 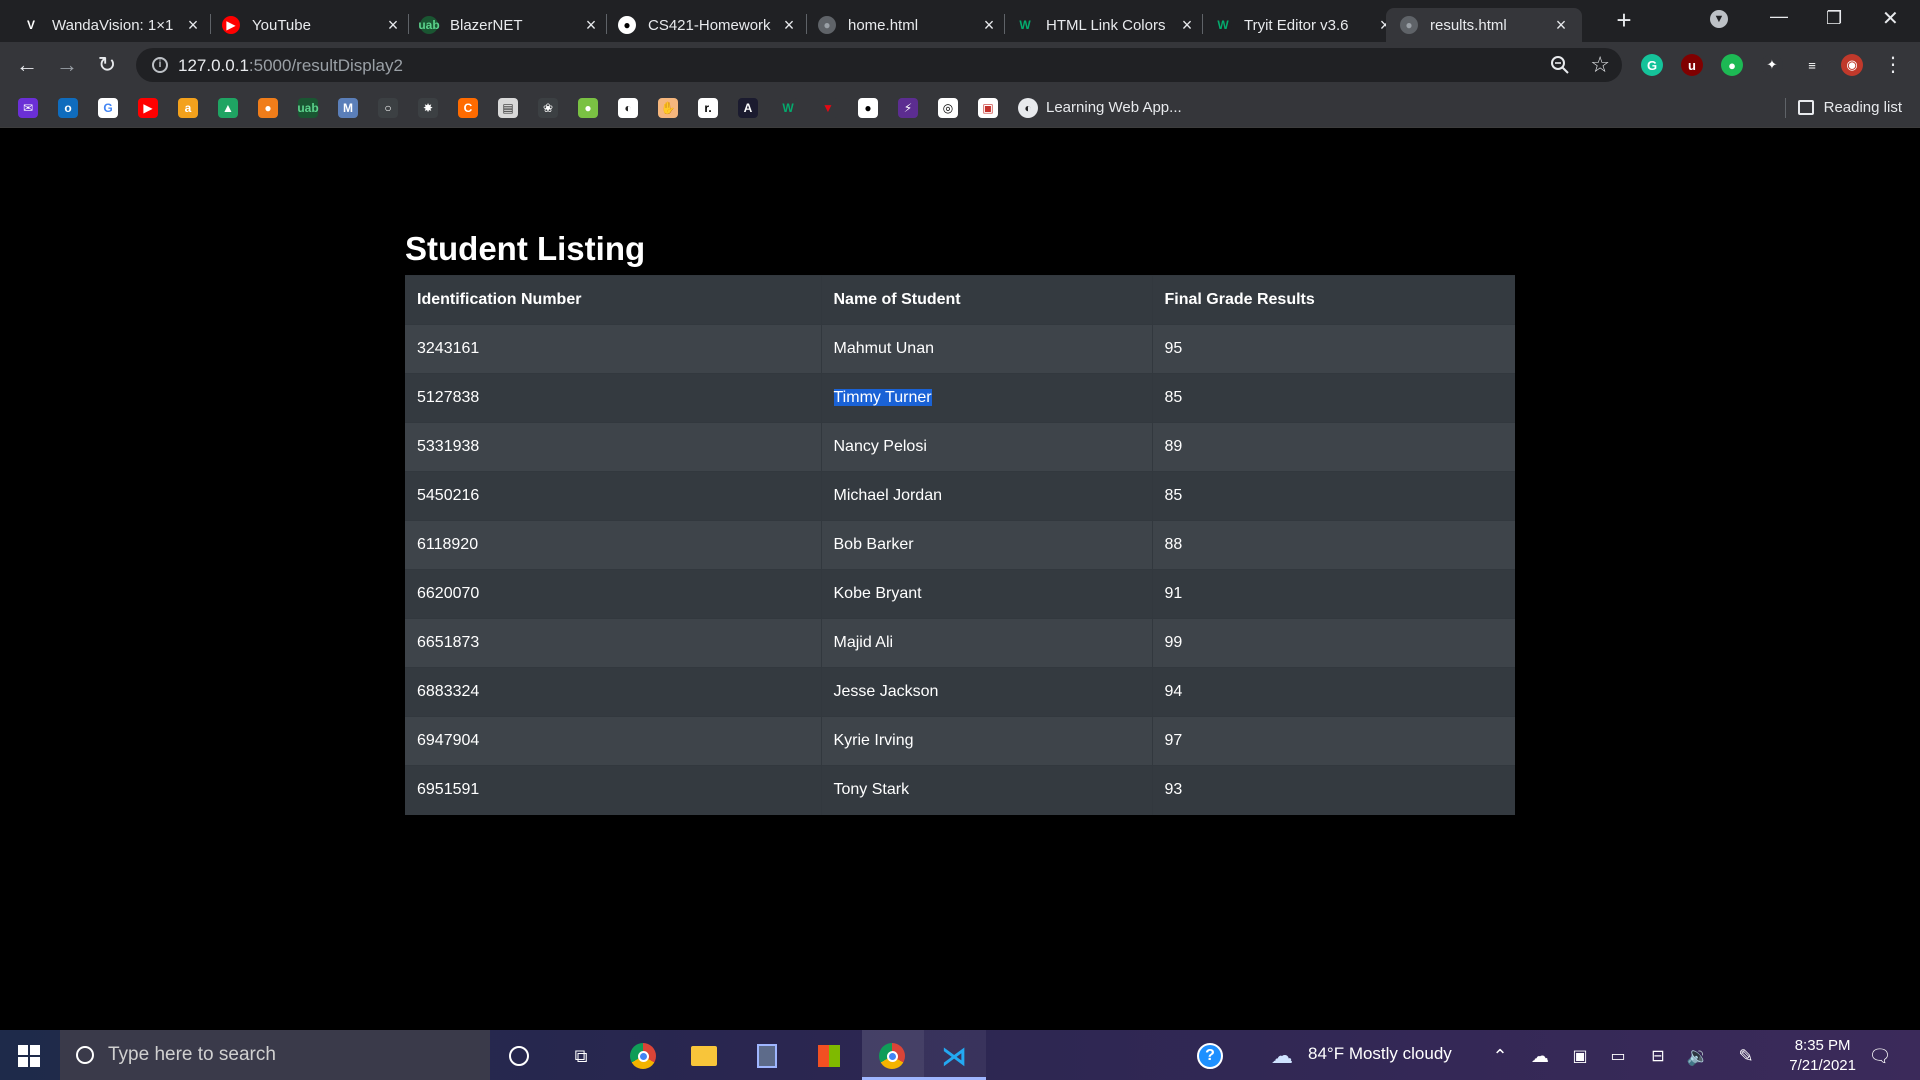 What do you see at coordinates (228, 108) in the screenshot?
I see `bookmark-icon: ▲` at bounding box center [228, 108].